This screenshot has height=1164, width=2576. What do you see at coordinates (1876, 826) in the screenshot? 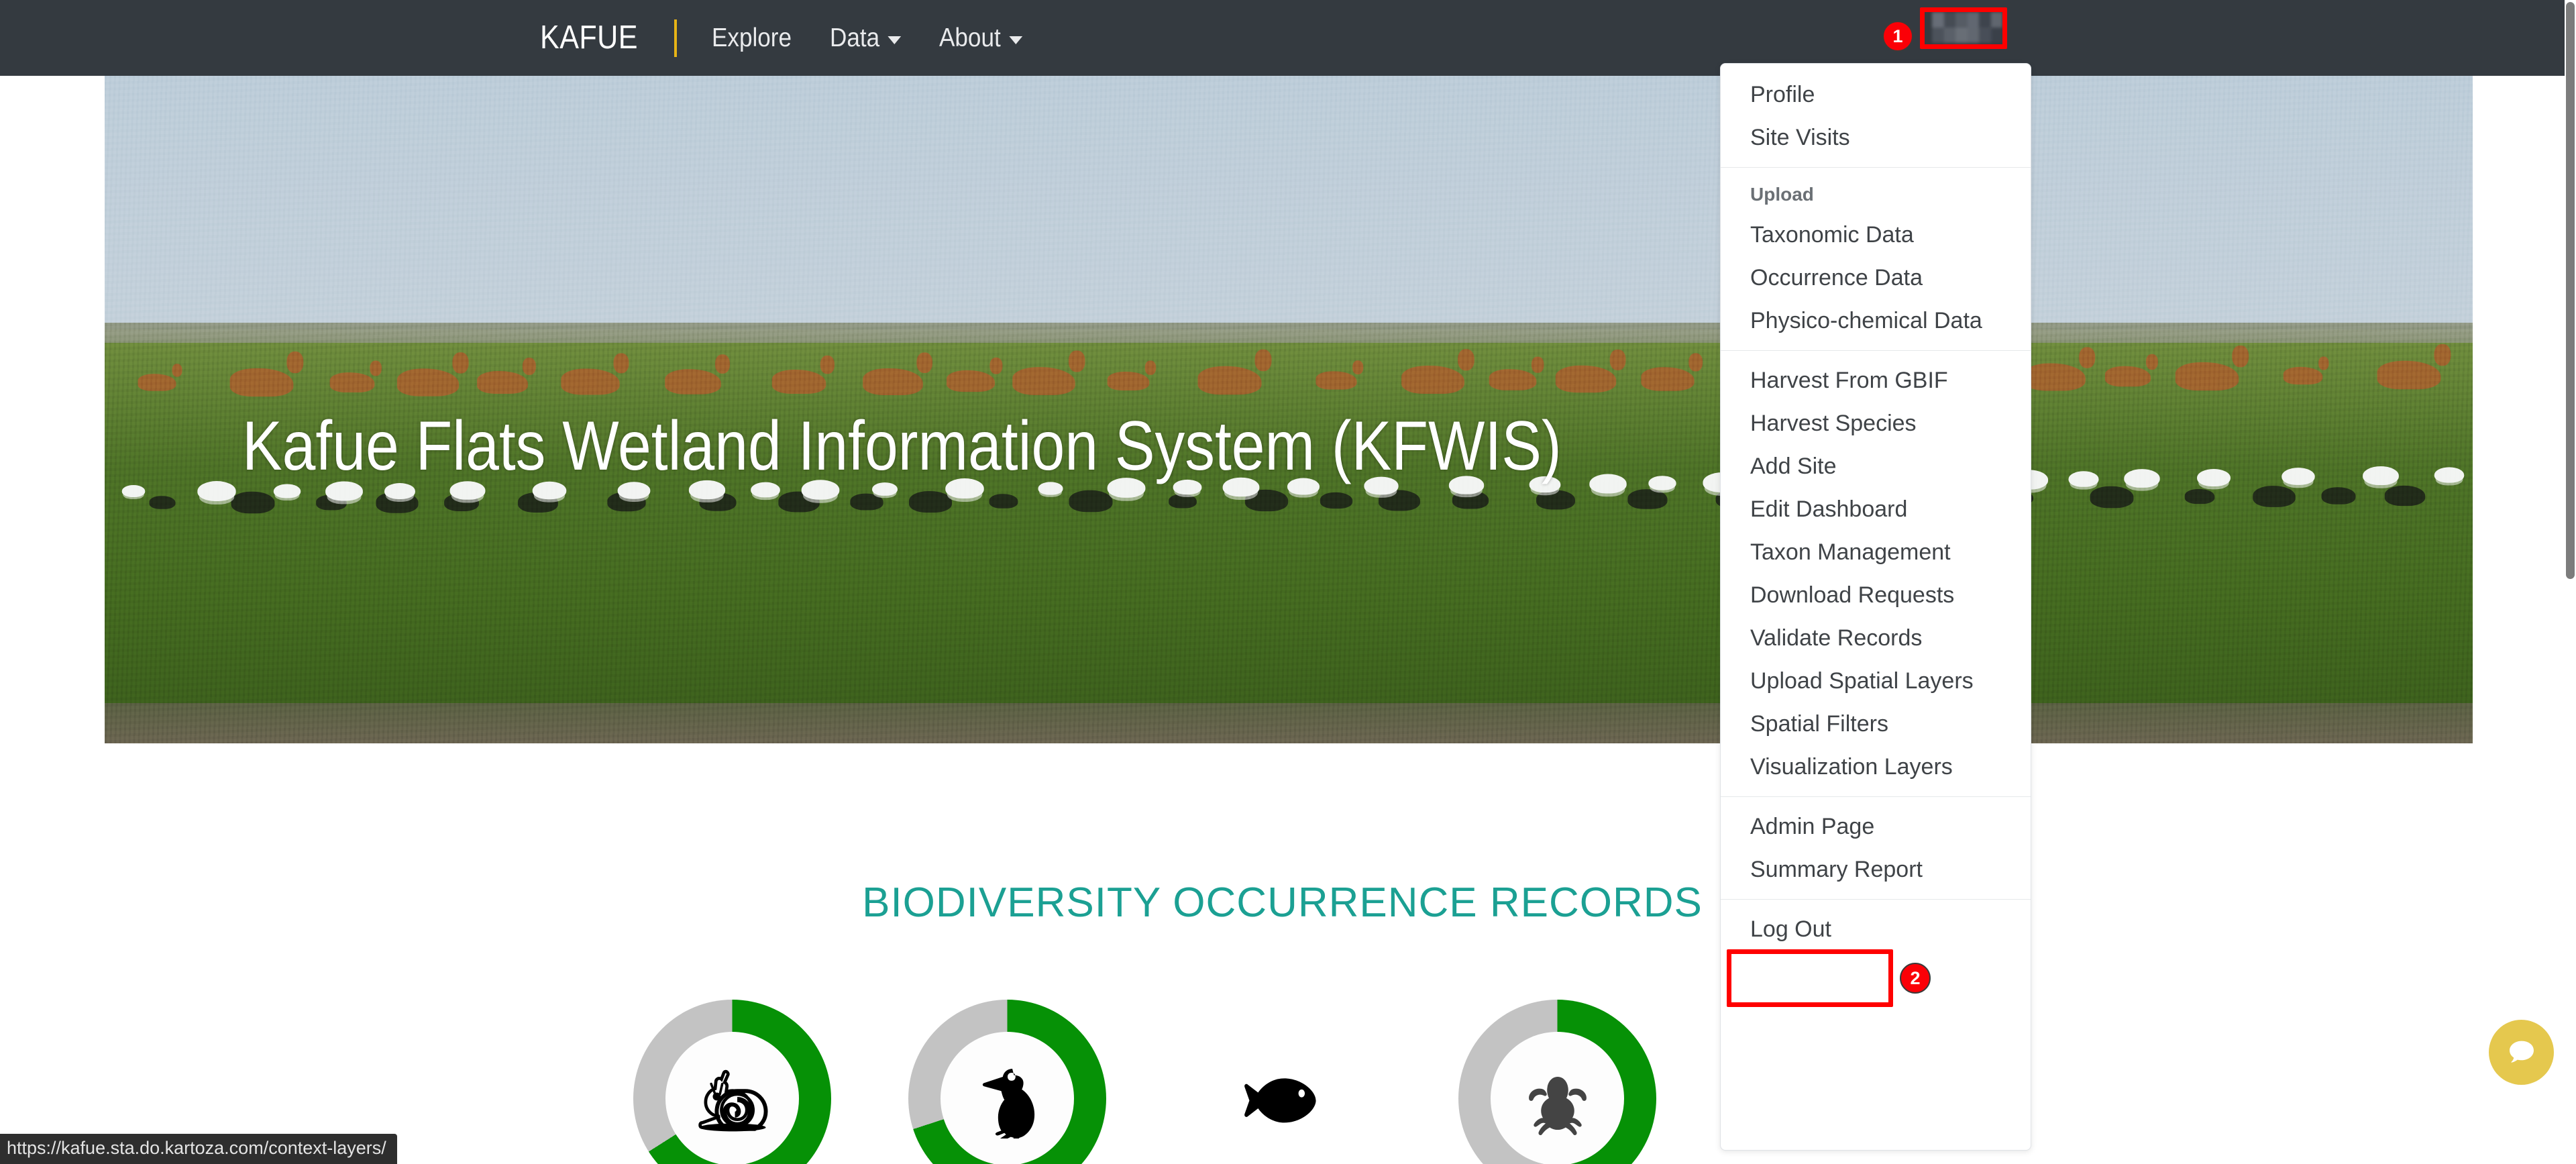
I see `menu-item-admin-page: Admin Page` at bounding box center [1876, 826].